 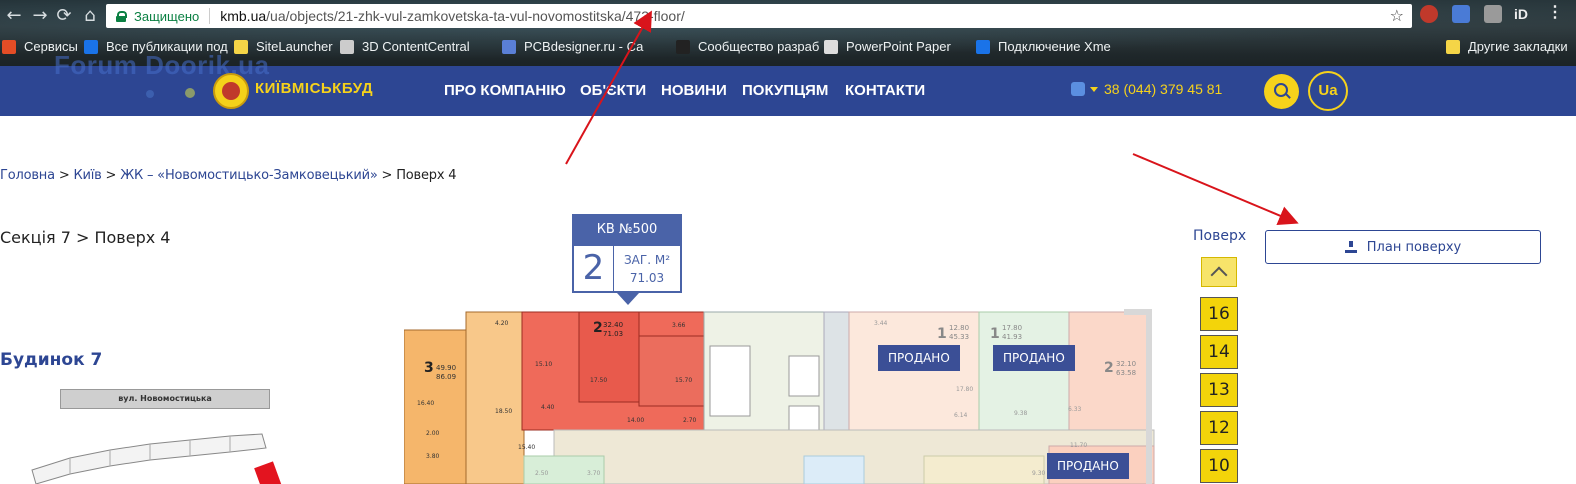 What do you see at coordinates (1219, 272) in the screenshot?
I see `chevron-up-icon` at bounding box center [1219, 272].